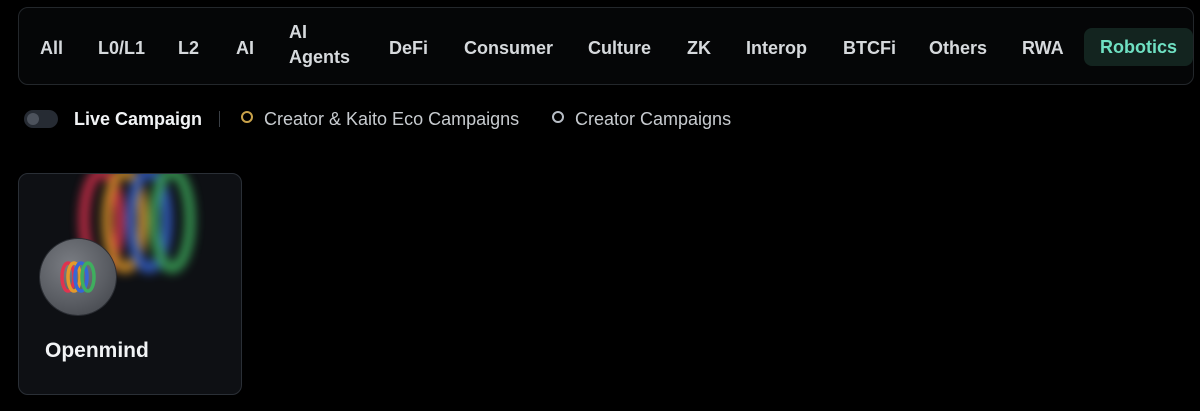 This screenshot has width=1200, height=411. I want to click on tab-all: All, so click(51, 48).